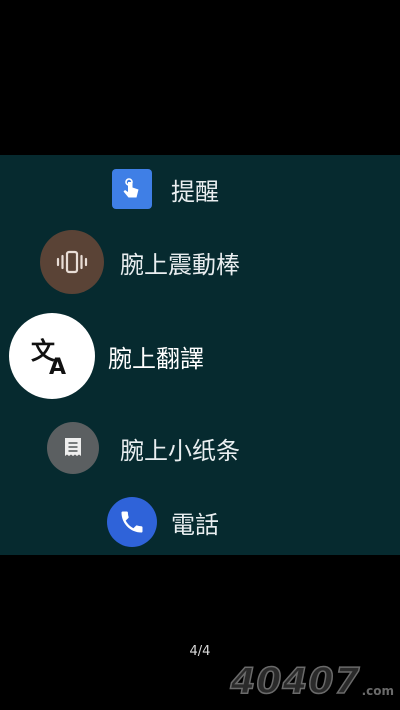 This screenshot has height=710, width=400. I want to click on site-watermark-logo: 40407 .com, so click(312, 681).